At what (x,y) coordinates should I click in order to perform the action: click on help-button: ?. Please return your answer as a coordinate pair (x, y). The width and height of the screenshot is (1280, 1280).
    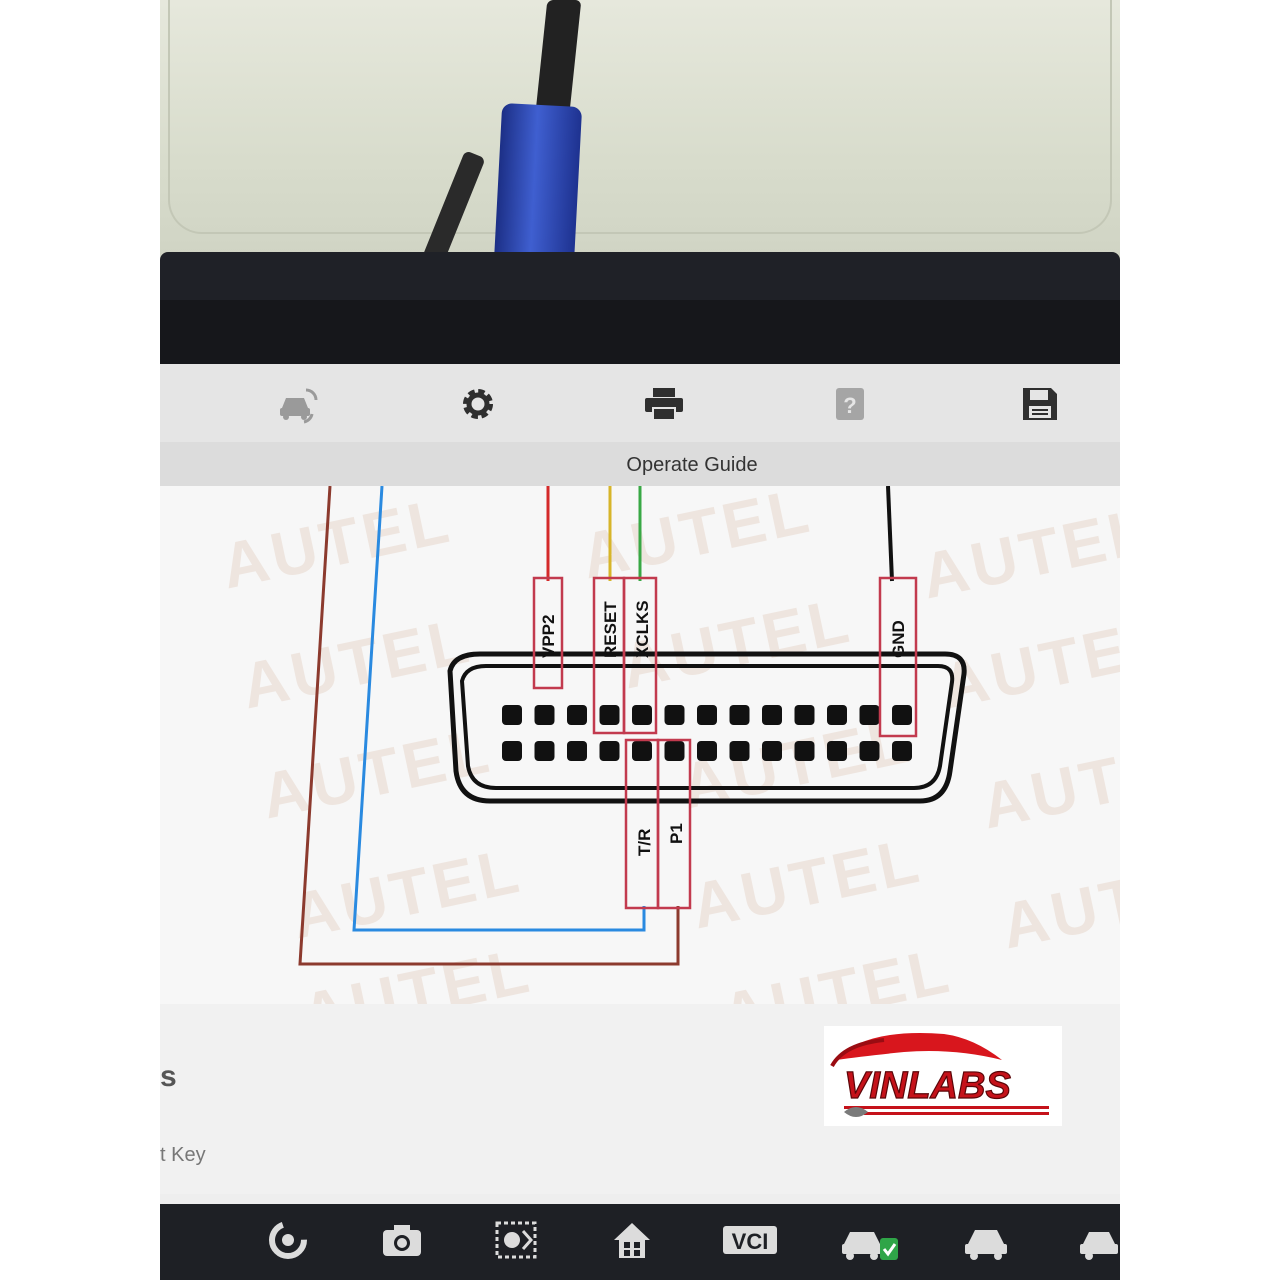
    Looking at the image, I should click on (850, 404).